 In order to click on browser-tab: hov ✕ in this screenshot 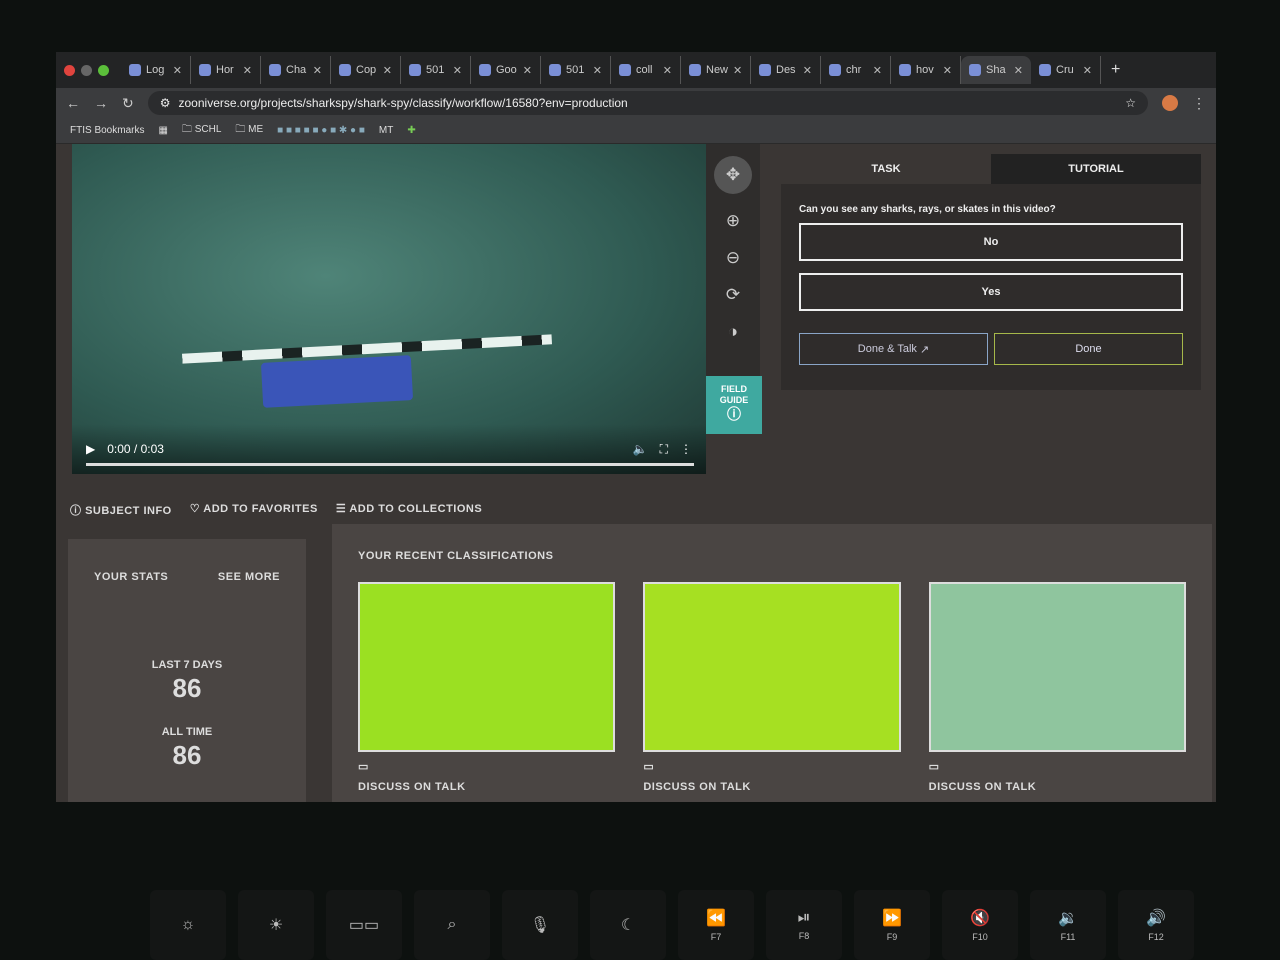, I will do `click(926, 70)`.